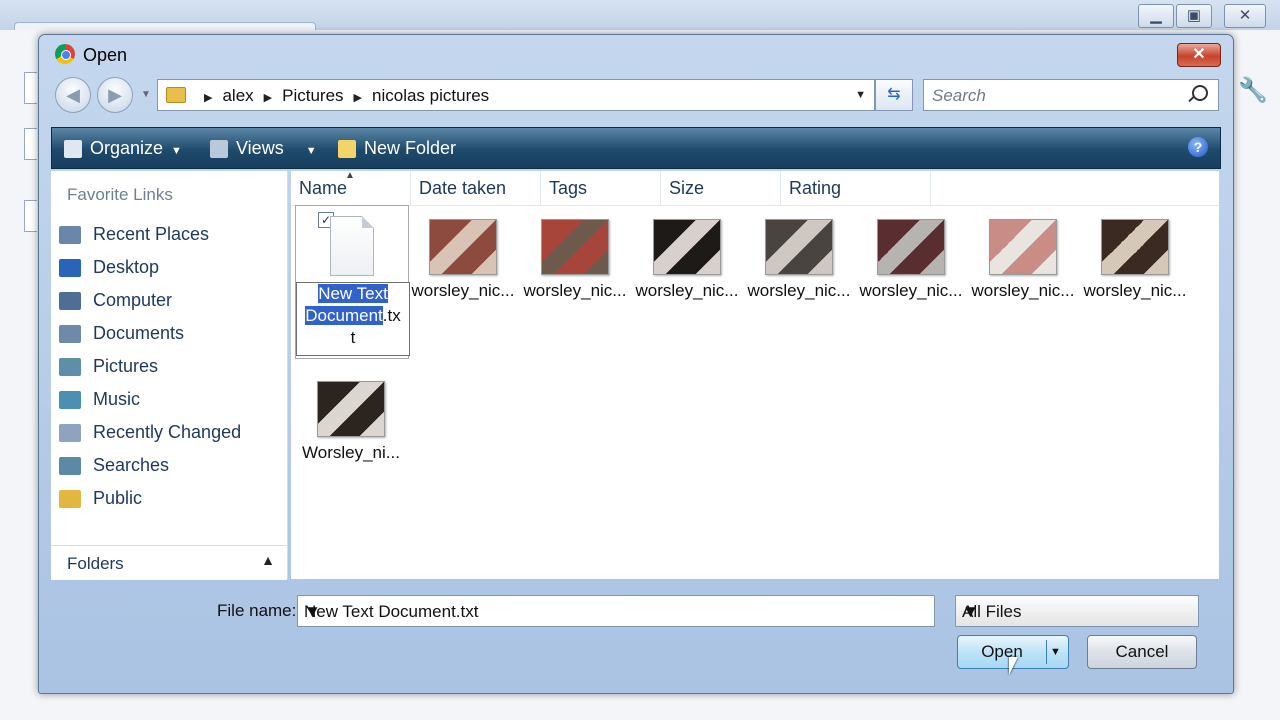 This screenshot has height=720, width=1280. I want to click on sidebar-item-label: Documents, so click(139, 333).